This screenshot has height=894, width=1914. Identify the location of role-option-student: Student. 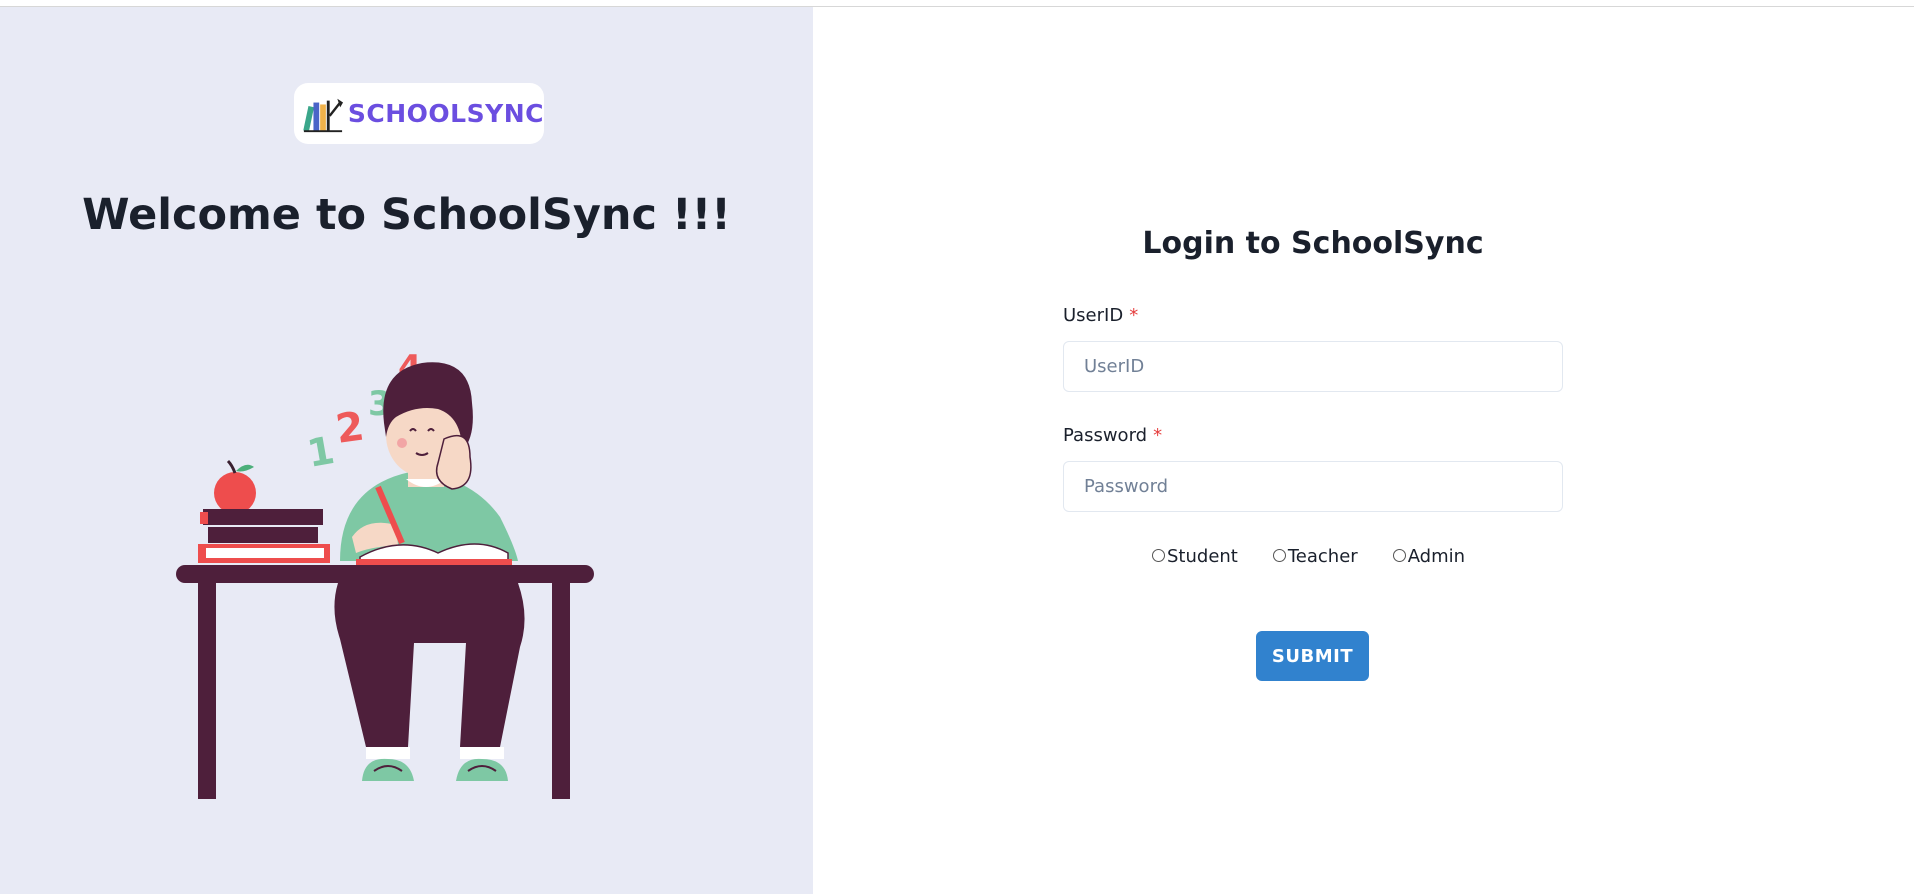
(1195, 556).